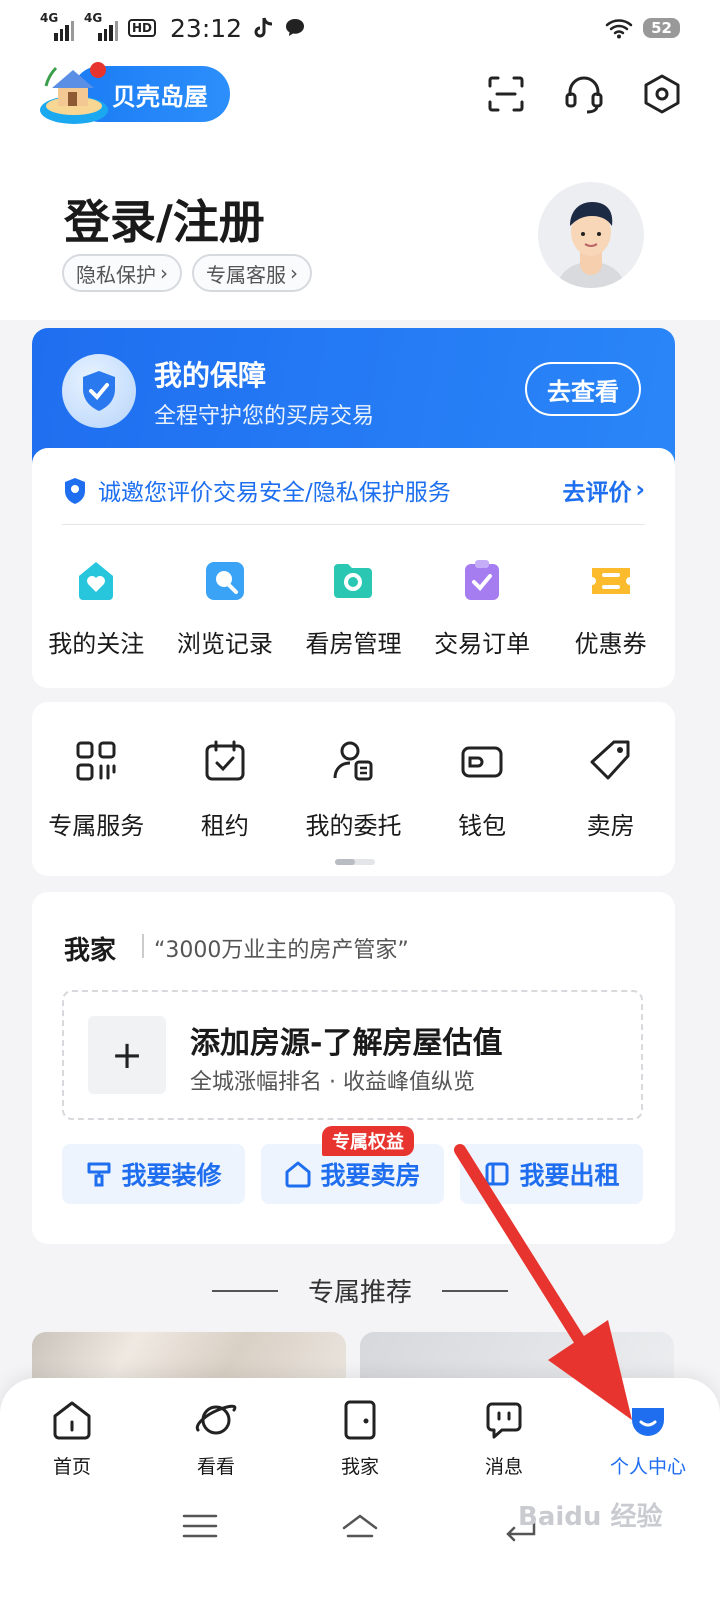 The height and width of the screenshot is (1600, 720). I want to click on service-label: 我的委托, so click(353, 826).